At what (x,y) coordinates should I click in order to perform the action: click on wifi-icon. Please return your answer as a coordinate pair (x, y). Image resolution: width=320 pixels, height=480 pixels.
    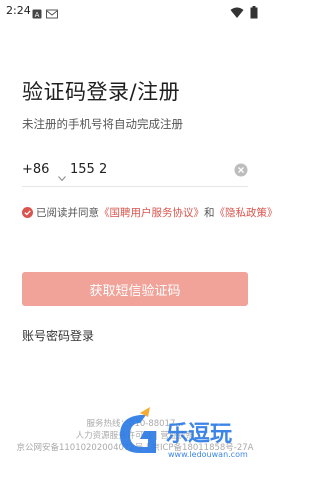
    Looking at the image, I should click on (237, 13).